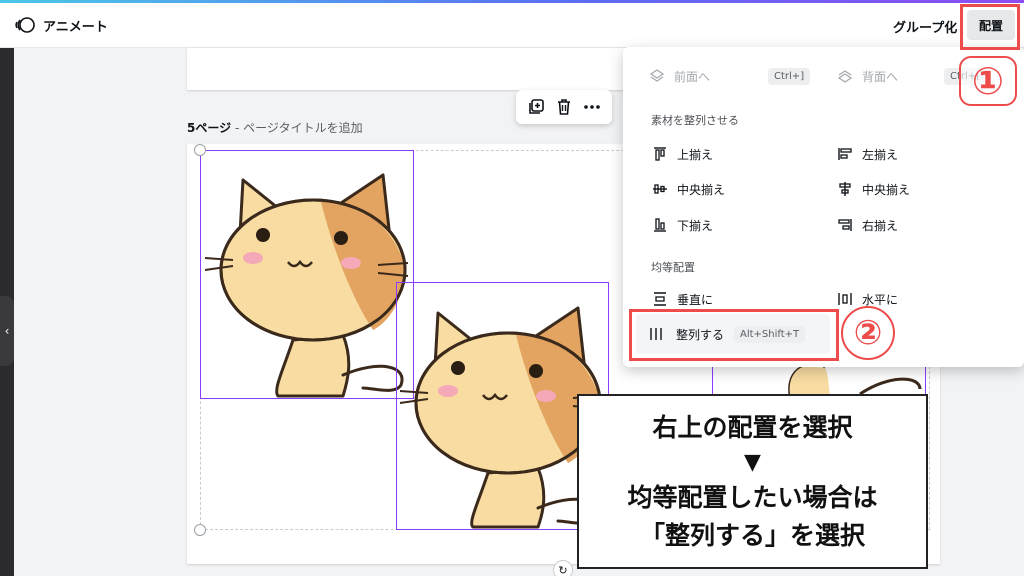  What do you see at coordinates (660, 154) in the screenshot?
I see `align-top-icon` at bounding box center [660, 154].